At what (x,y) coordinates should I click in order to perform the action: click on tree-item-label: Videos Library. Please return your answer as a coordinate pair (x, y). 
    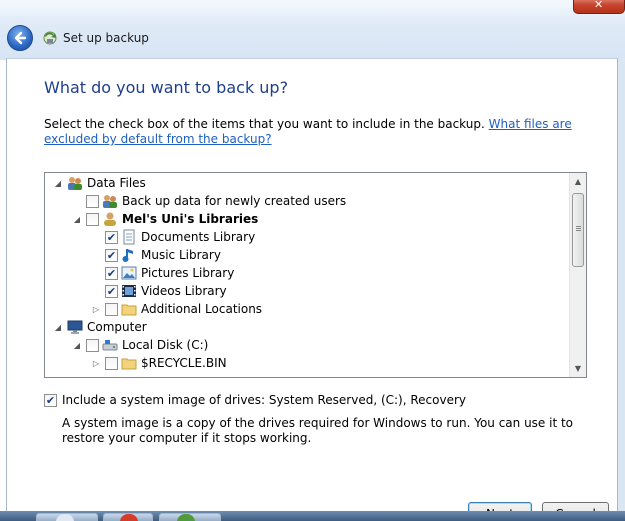
    Looking at the image, I should click on (184, 291).